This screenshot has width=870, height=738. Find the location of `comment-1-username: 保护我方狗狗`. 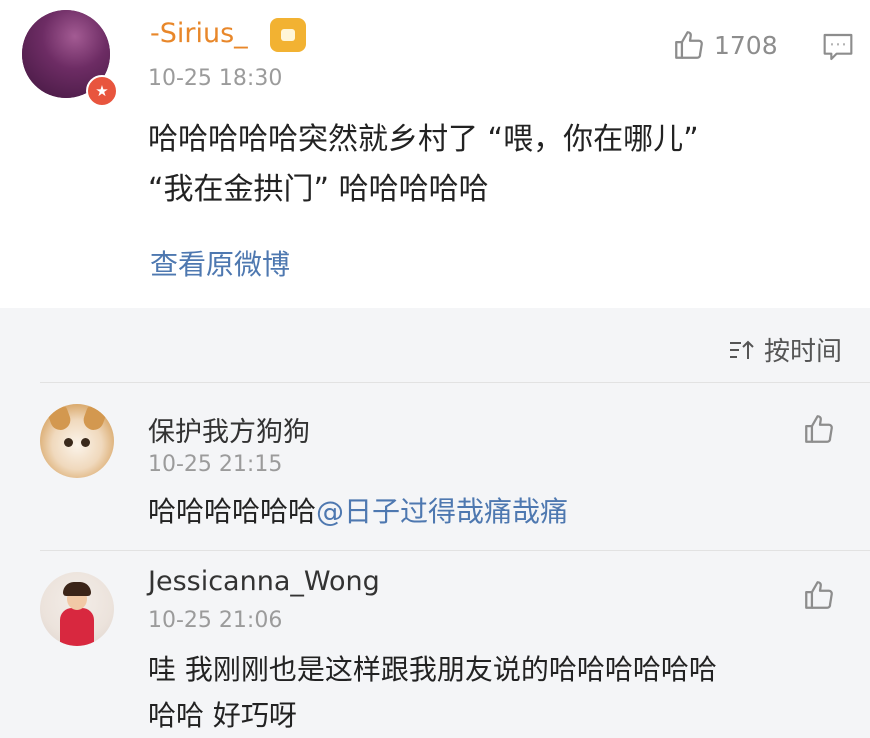

comment-1-username: 保护我方狗狗 is located at coordinates (229, 429).